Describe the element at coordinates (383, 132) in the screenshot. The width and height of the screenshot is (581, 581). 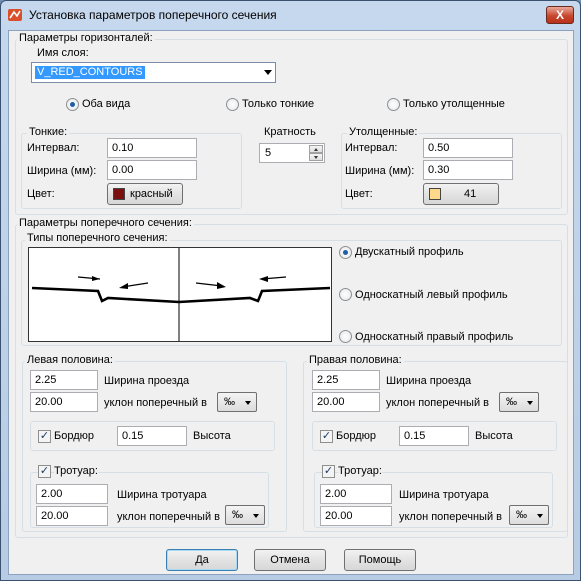
I see `thick-label: Утолщенные:` at that location.